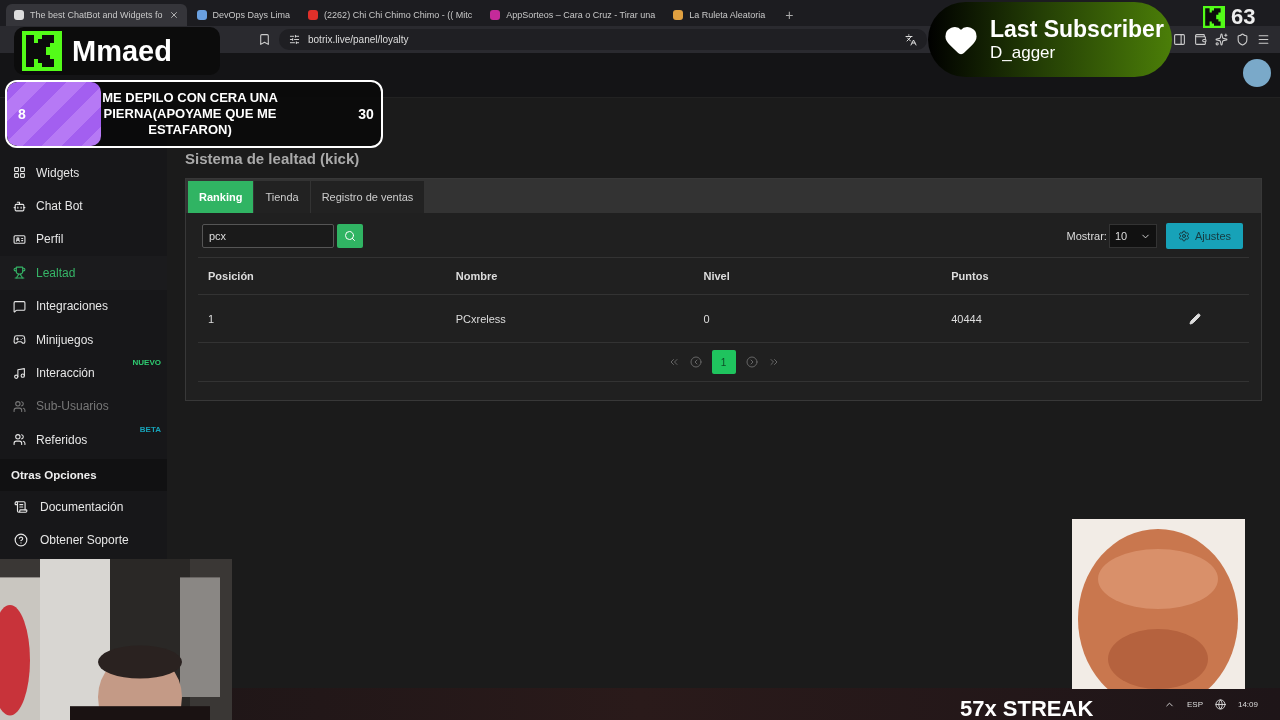 Image resolution: width=1280 pixels, height=720 pixels. Describe the element at coordinates (96, 15) in the screenshot. I see `browser-tab: The best ChatBot and Widgets fo` at that location.